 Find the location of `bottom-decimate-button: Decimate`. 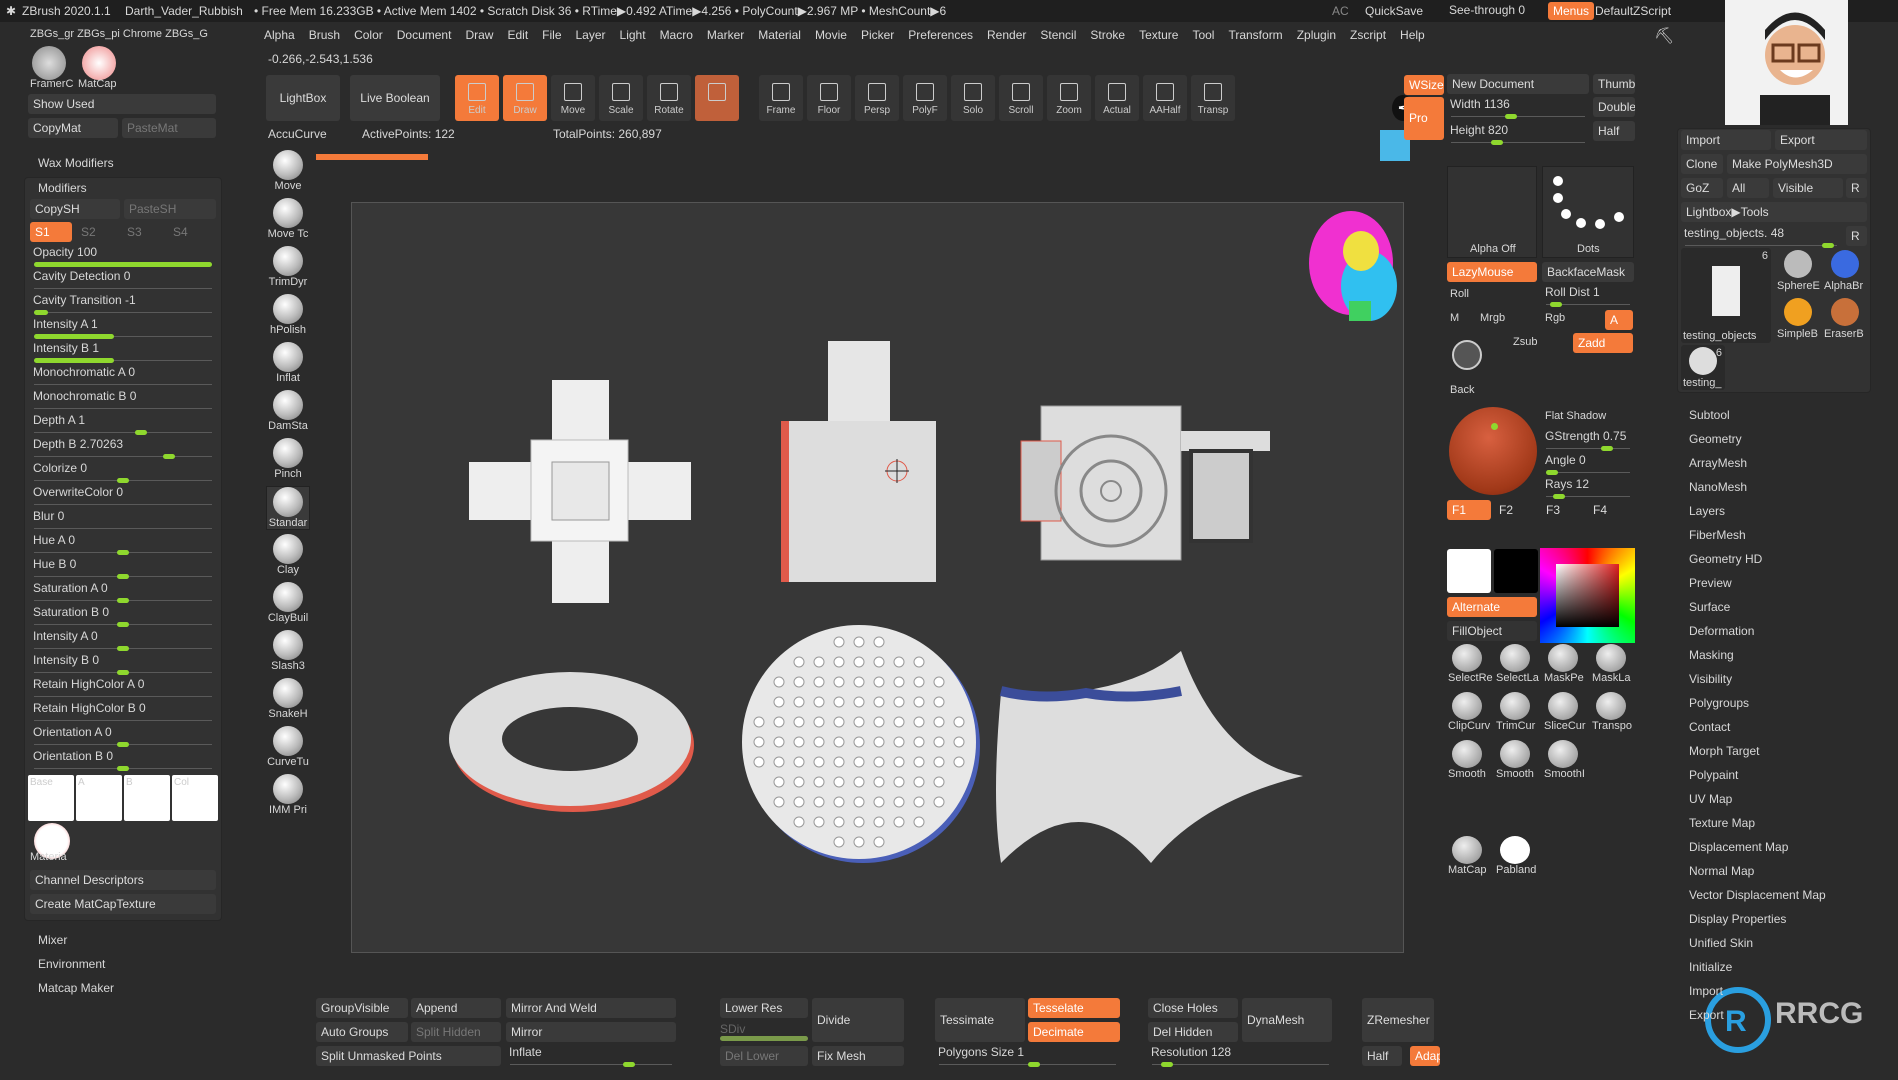

bottom-decimate-button: Decimate is located at coordinates (1074, 1032).